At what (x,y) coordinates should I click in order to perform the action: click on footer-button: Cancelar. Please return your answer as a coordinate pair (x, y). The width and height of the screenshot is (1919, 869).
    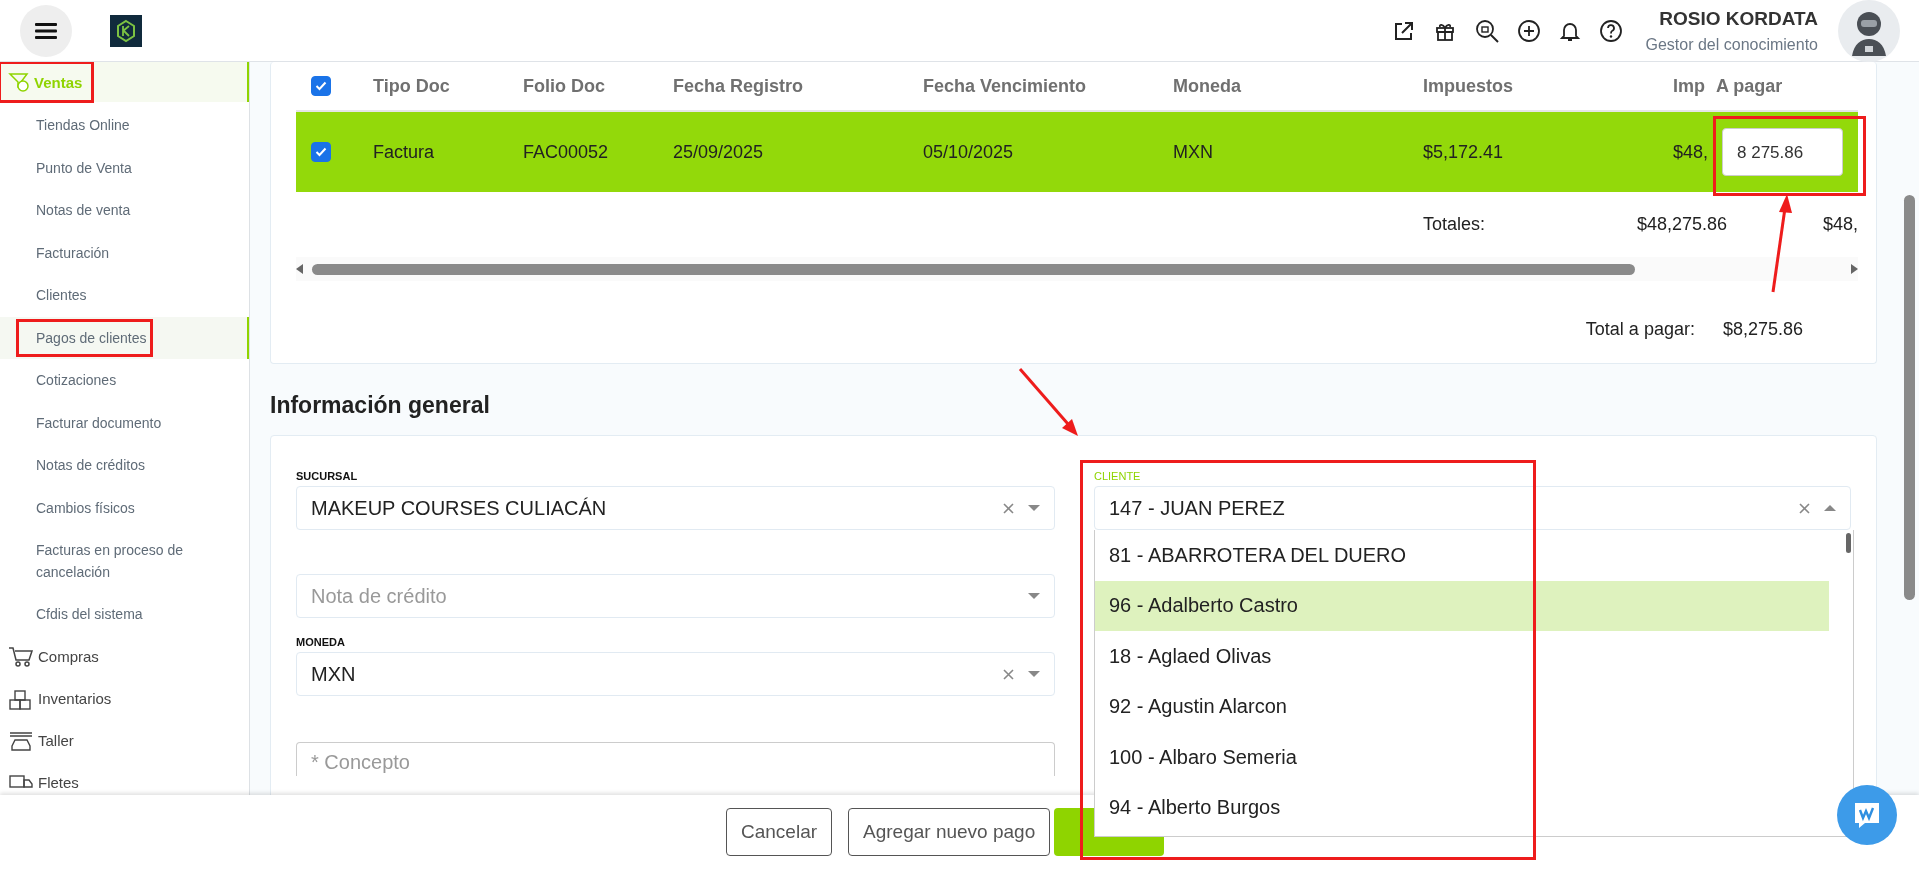
    Looking at the image, I should click on (779, 832).